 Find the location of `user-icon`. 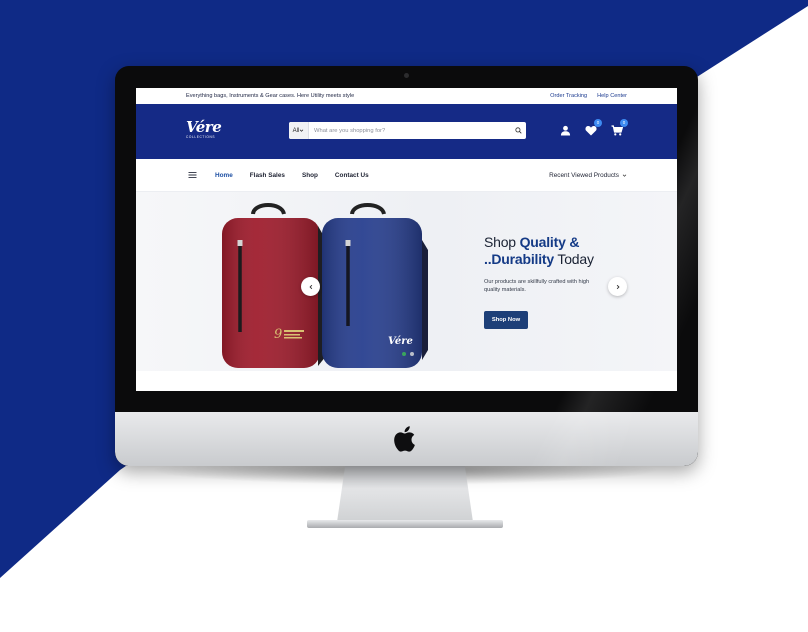

user-icon is located at coordinates (565, 130).